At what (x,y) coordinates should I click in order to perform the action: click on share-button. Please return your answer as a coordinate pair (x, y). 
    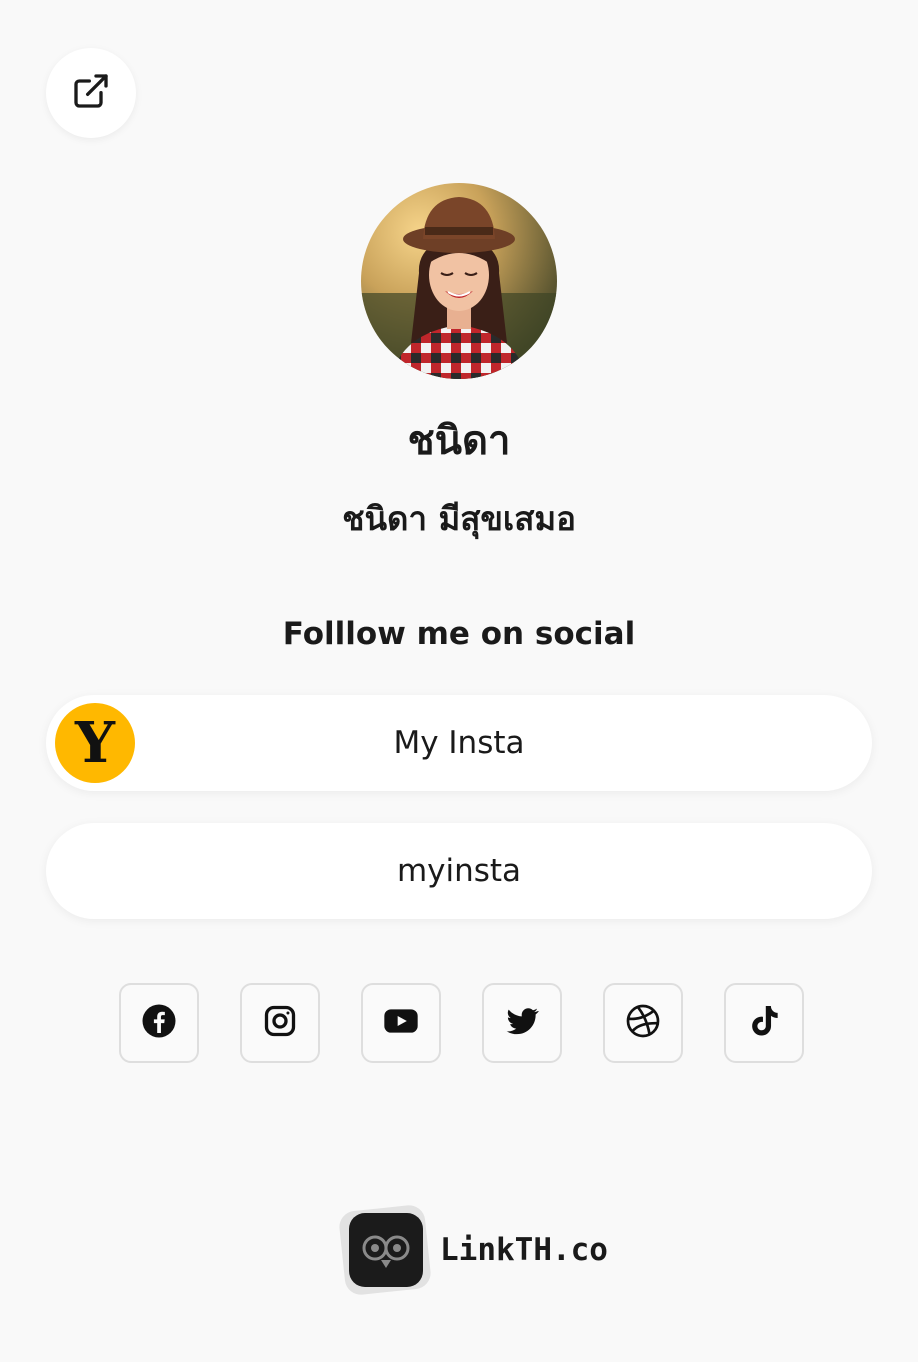
    Looking at the image, I should click on (91, 93).